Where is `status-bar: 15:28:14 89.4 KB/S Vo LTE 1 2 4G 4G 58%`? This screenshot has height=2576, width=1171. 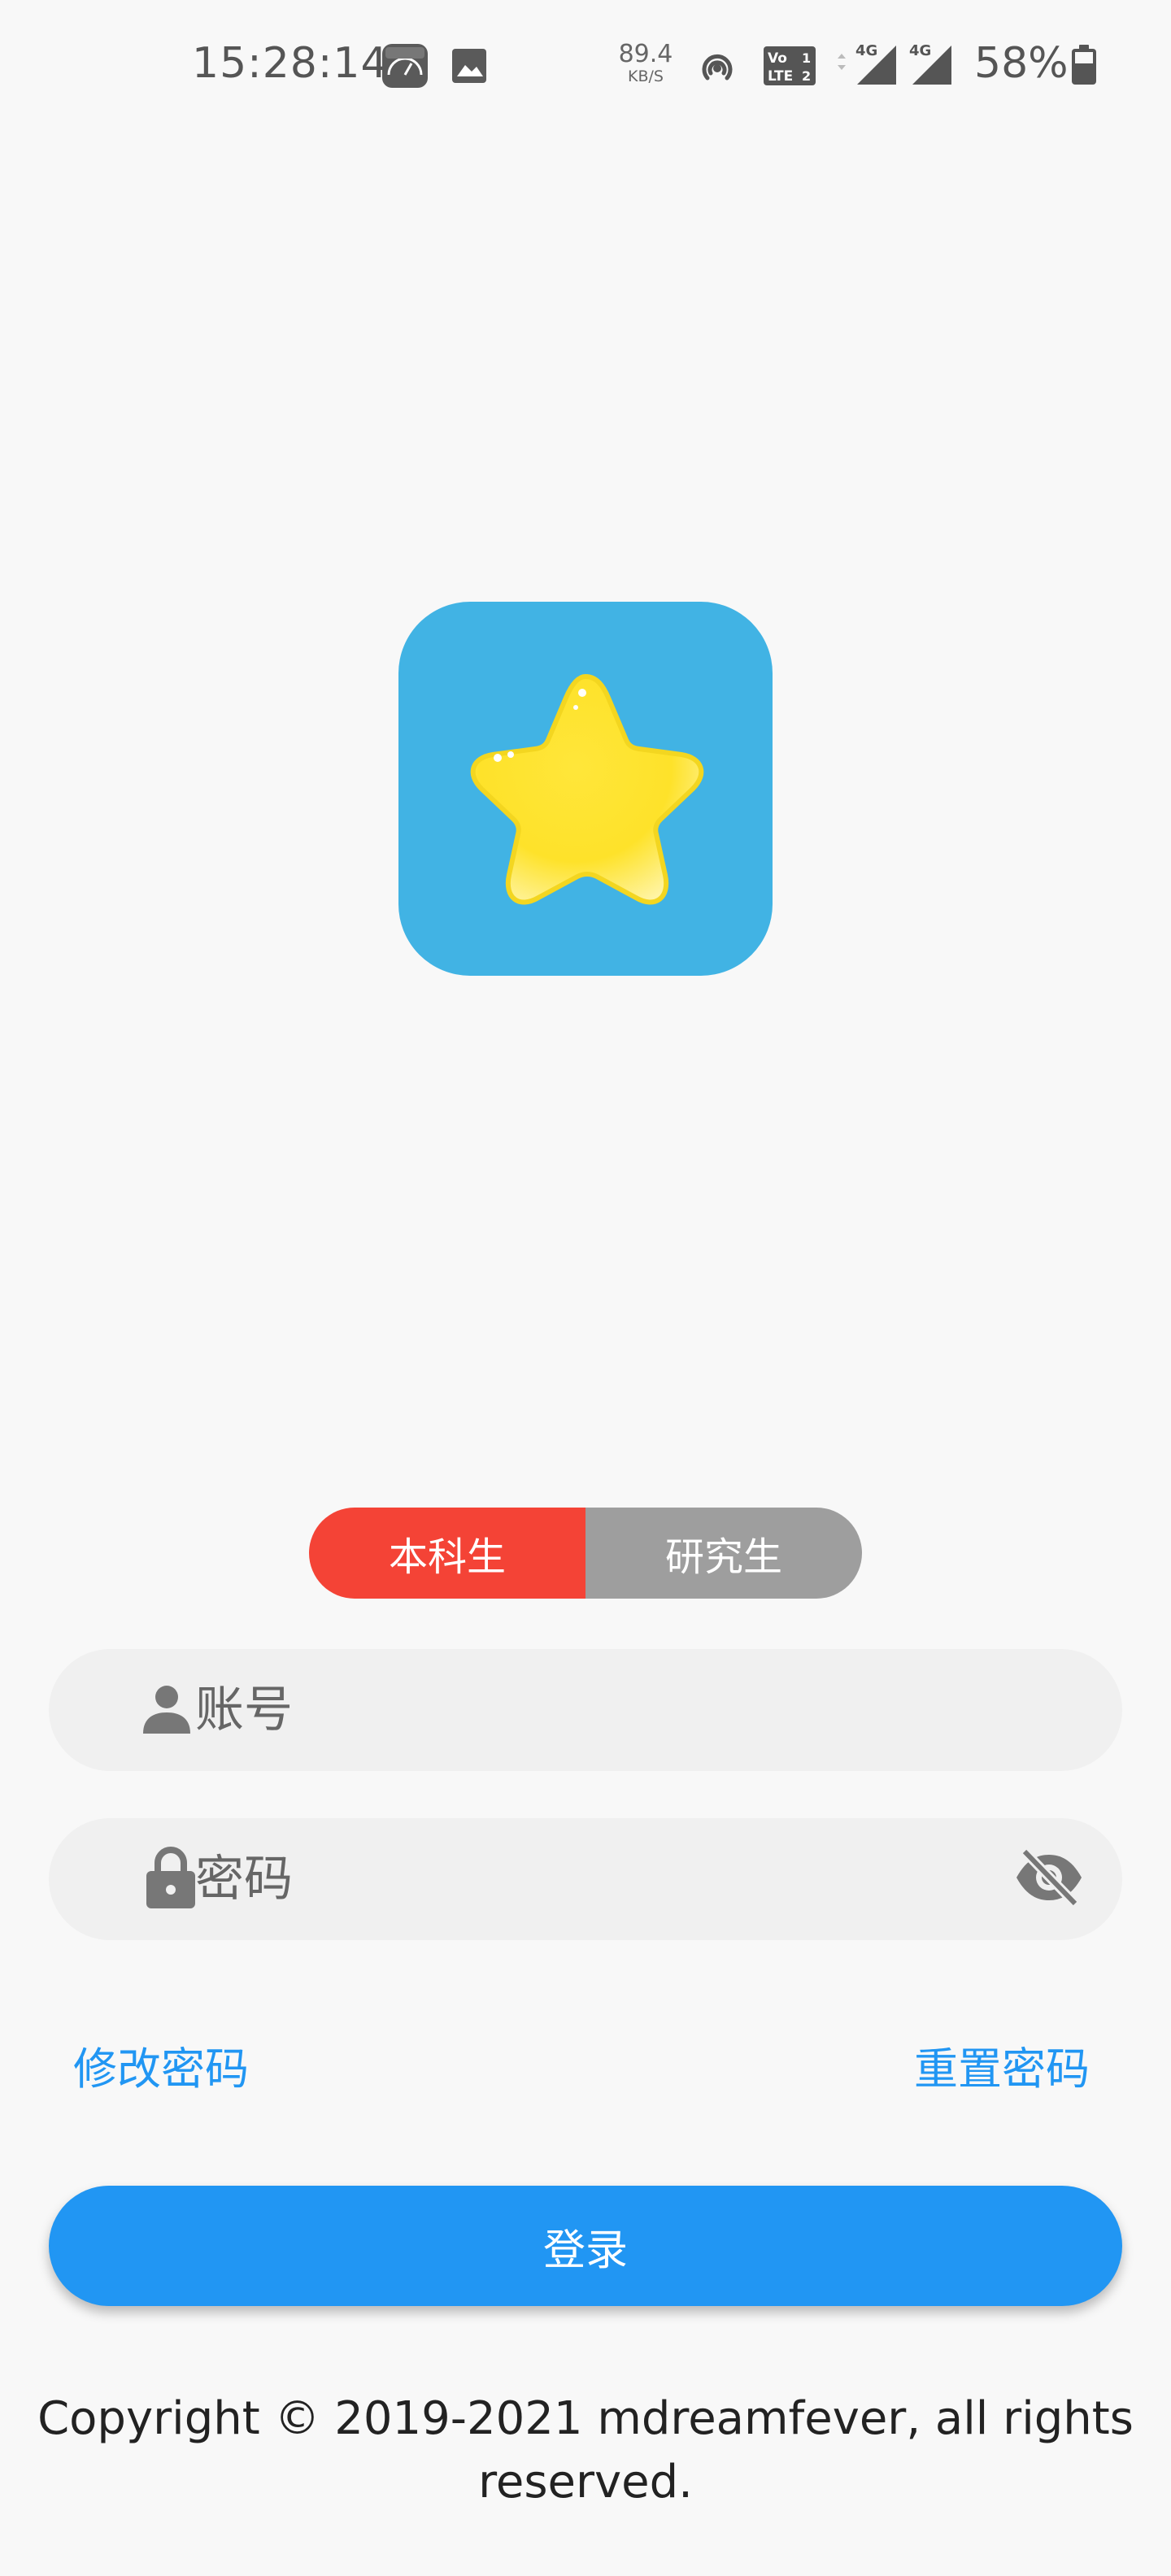
status-bar: 15:28:14 89.4 KB/S Vo LTE 1 2 4G 4G 58% is located at coordinates (585, 65).